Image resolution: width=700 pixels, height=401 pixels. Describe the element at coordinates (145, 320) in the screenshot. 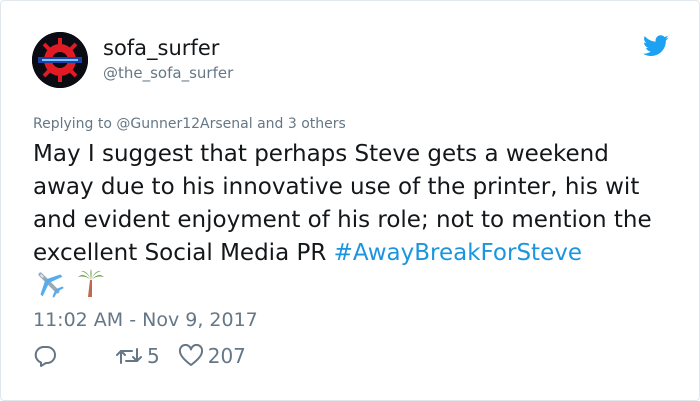

I see `tweet-timestamp: 11:02 AM - Nov 9, 2017` at that location.